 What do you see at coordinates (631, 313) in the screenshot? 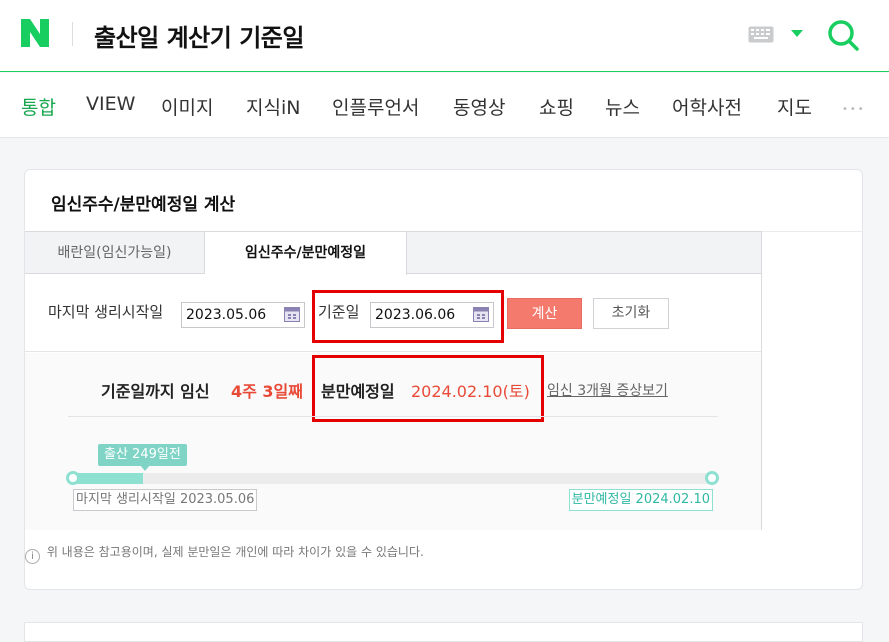
I see `reset-button: 초기화` at bounding box center [631, 313].